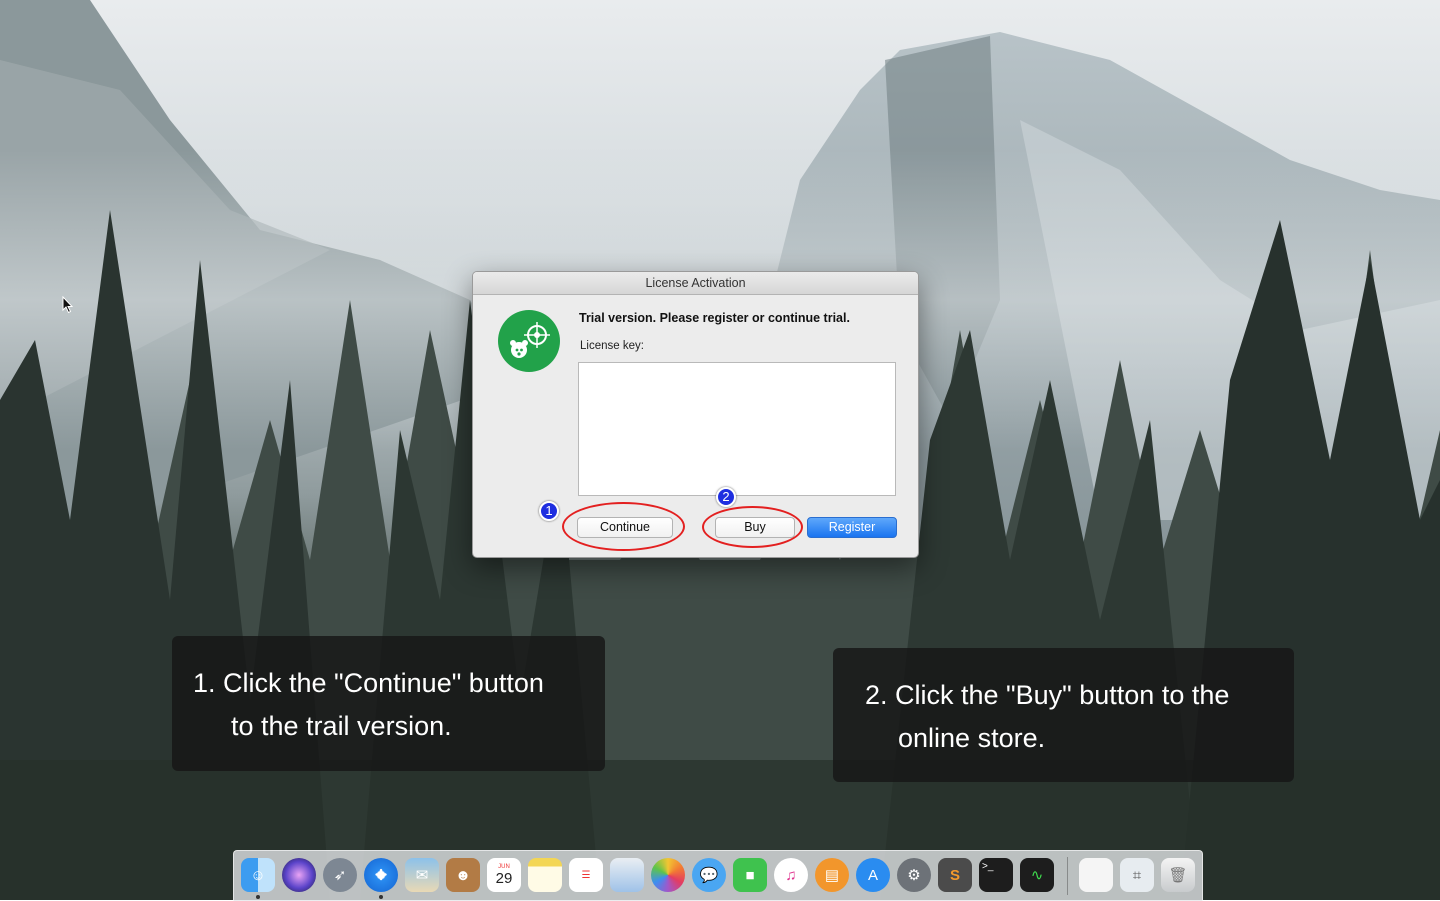  Describe the element at coordinates (1137, 875) in the screenshot. I see `screenshot-icon: ⌗` at that location.